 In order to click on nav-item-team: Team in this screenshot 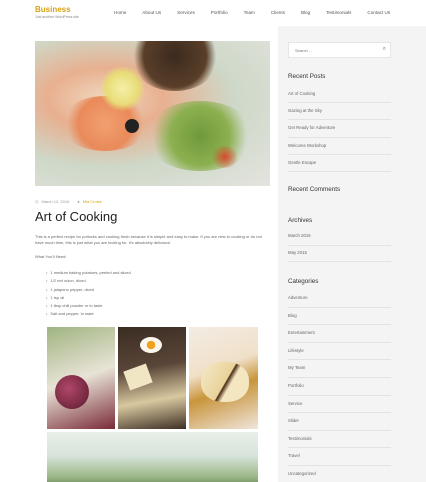, I will do `click(249, 12)`.